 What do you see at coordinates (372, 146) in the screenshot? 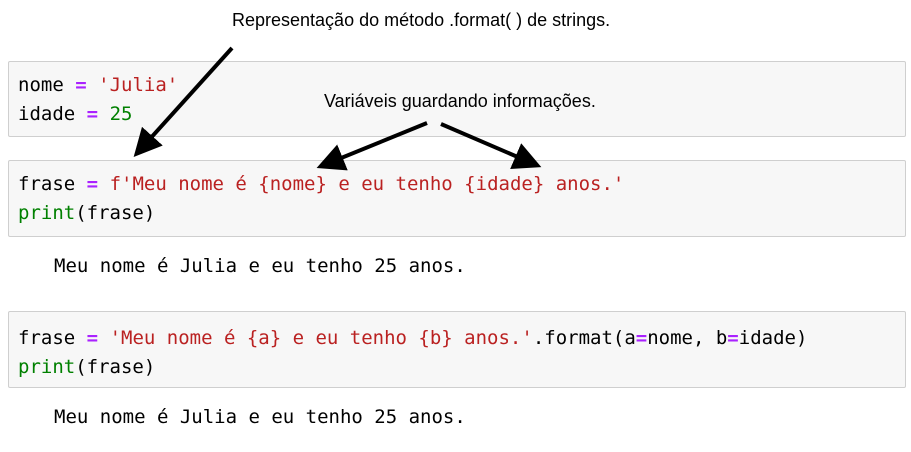
I see `arrow-to-nome-placeholder` at bounding box center [372, 146].